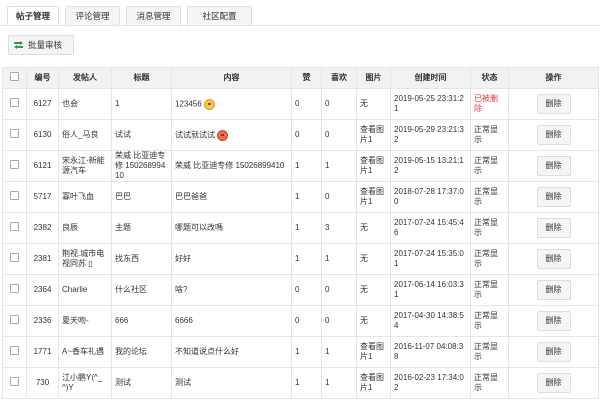 The height and width of the screenshot is (400, 600). I want to click on post-title: 什么社区, so click(141, 290).